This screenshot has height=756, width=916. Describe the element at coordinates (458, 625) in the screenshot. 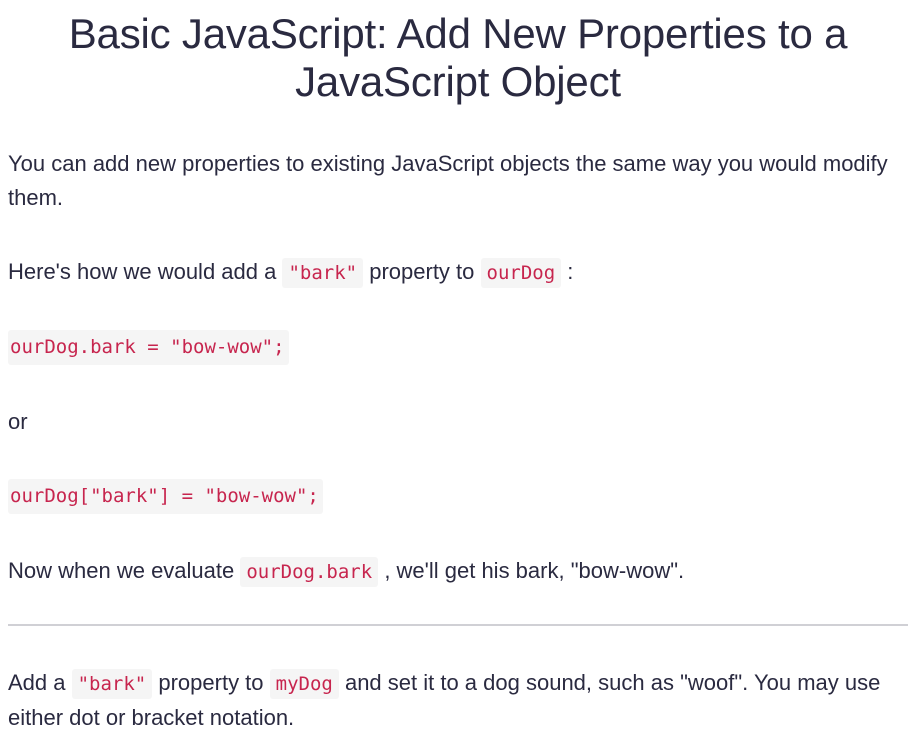

I see `section-divider` at that location.